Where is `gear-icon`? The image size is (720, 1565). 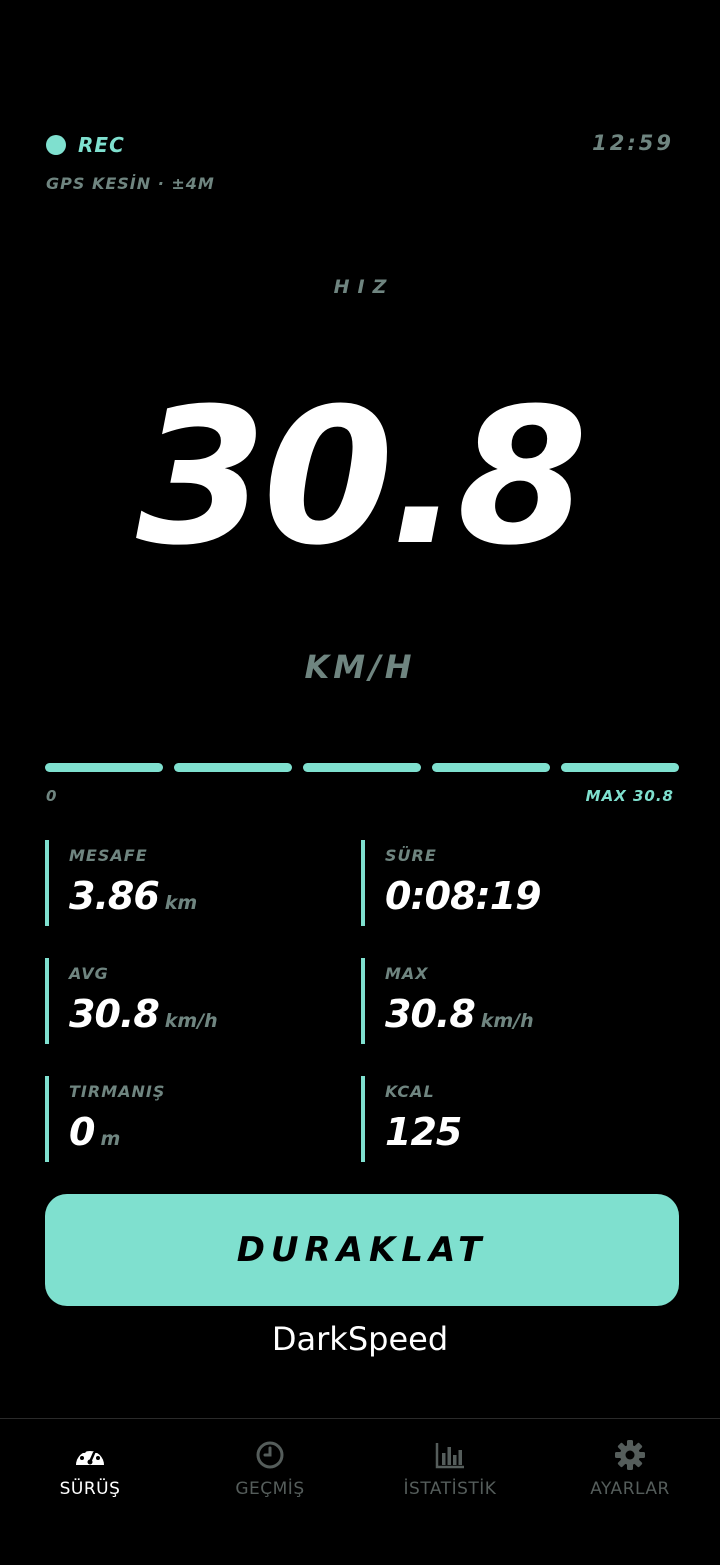
gear-icon is located at coordinates (630, 1455).